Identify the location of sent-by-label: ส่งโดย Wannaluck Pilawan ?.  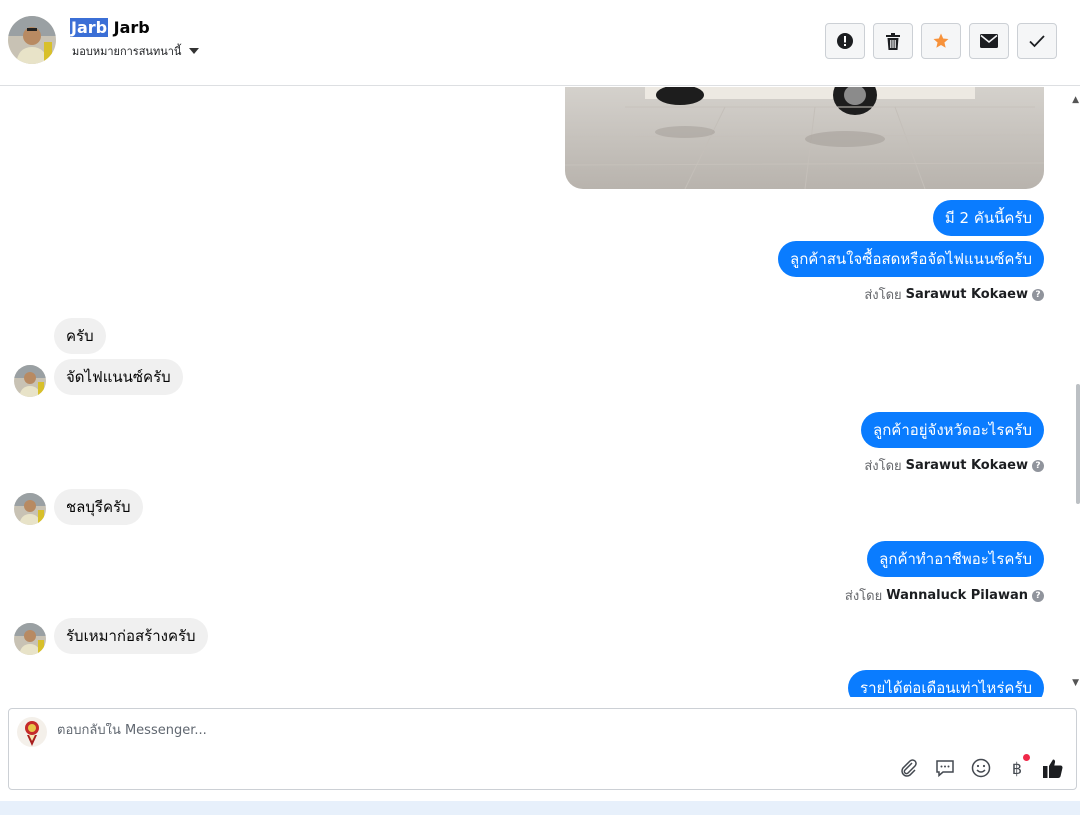
(944, 595).